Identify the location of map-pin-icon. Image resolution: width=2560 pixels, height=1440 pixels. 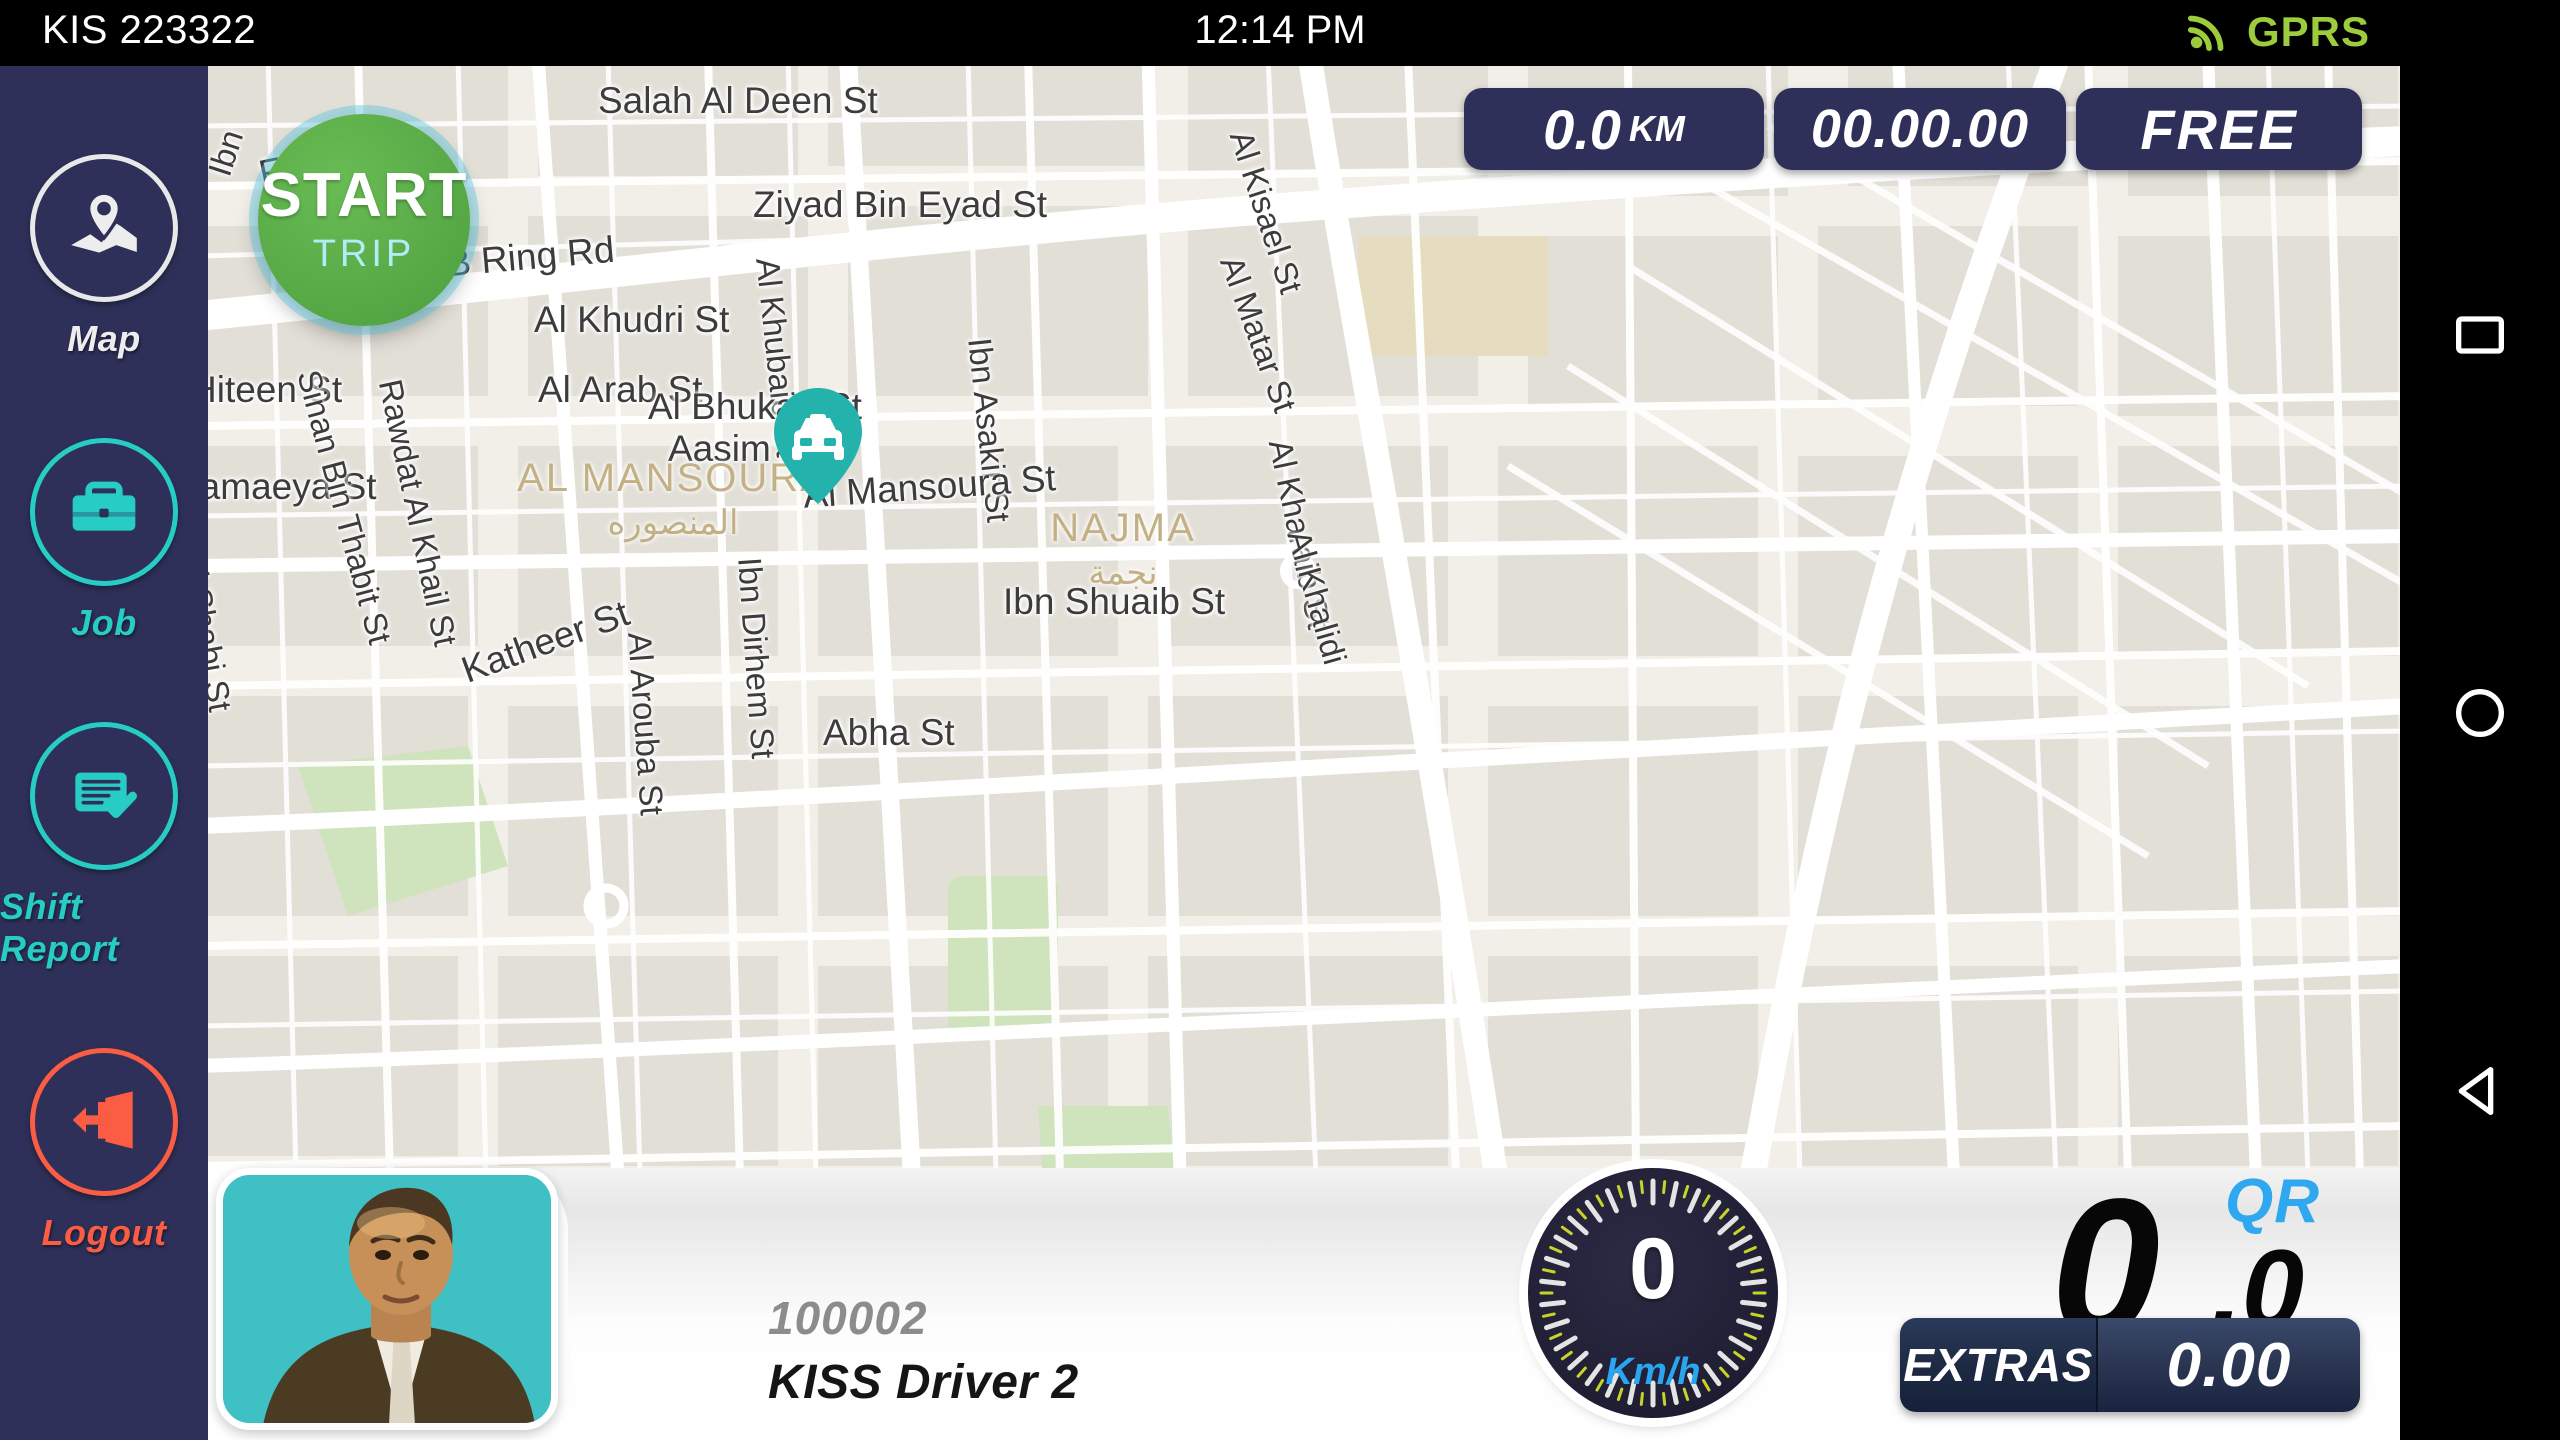
(104, 228).